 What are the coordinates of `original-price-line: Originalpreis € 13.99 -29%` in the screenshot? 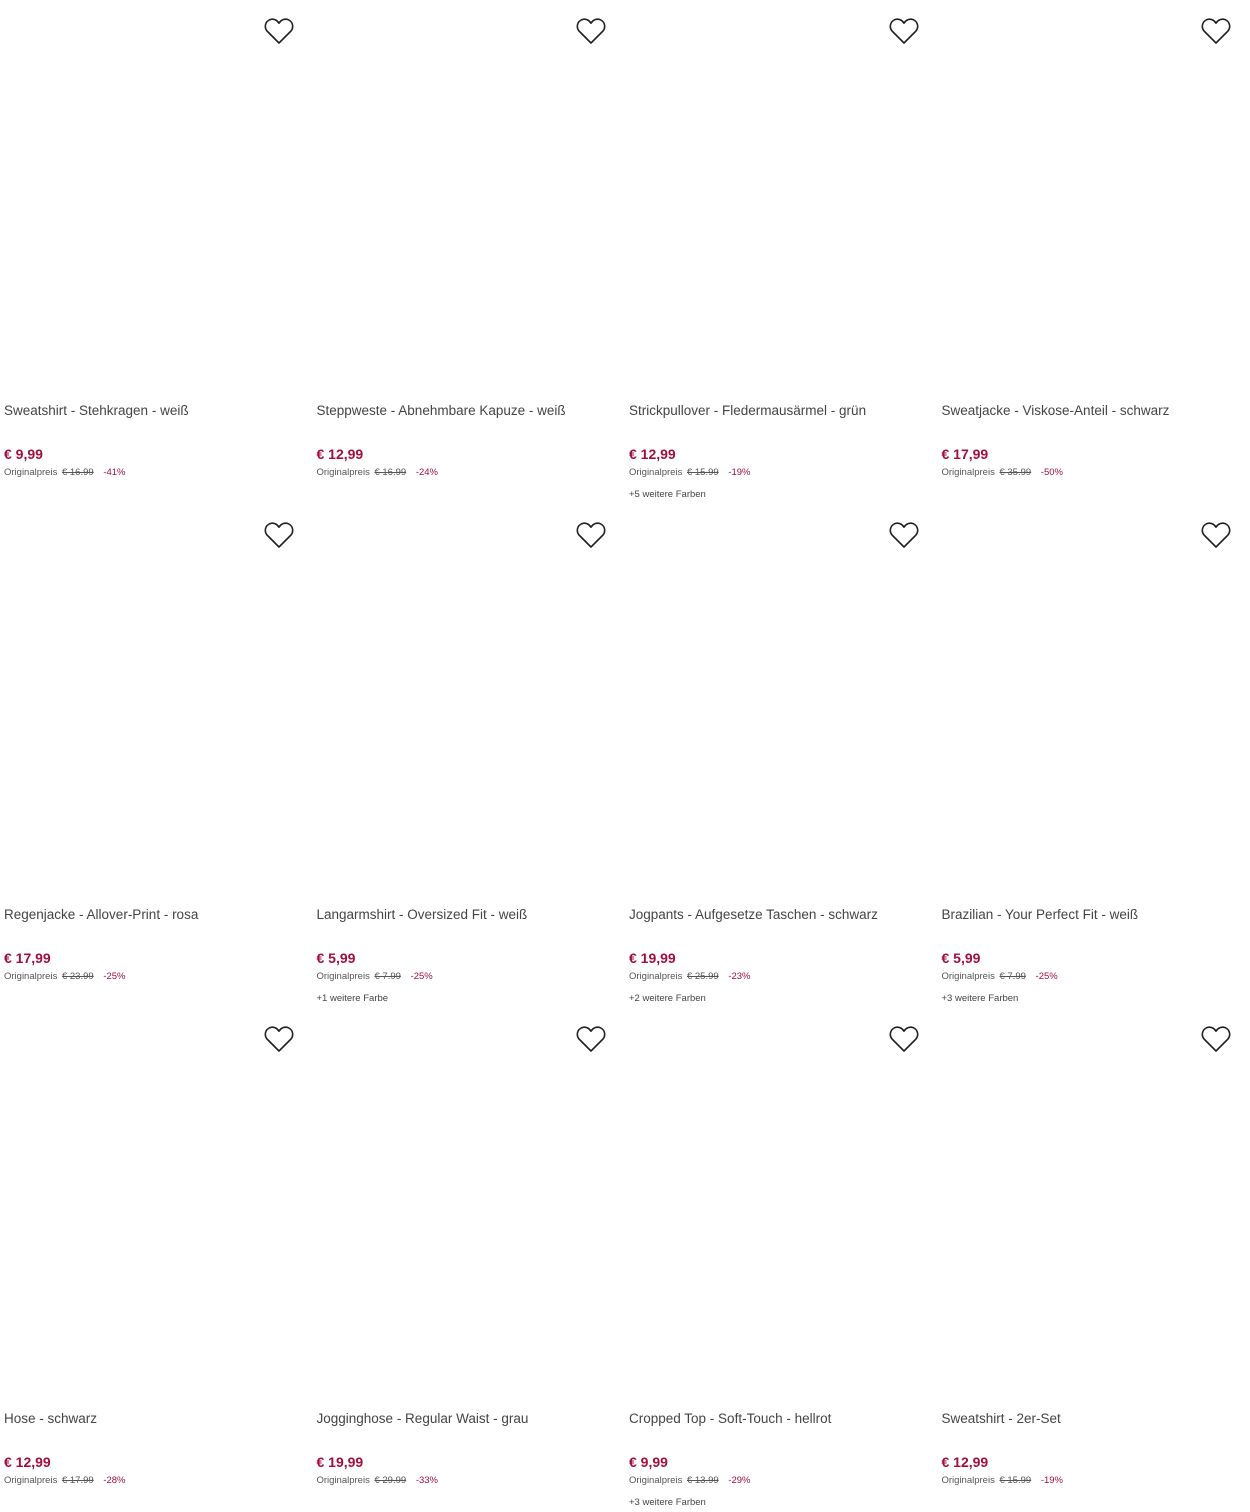 It's located at (781, 1480).